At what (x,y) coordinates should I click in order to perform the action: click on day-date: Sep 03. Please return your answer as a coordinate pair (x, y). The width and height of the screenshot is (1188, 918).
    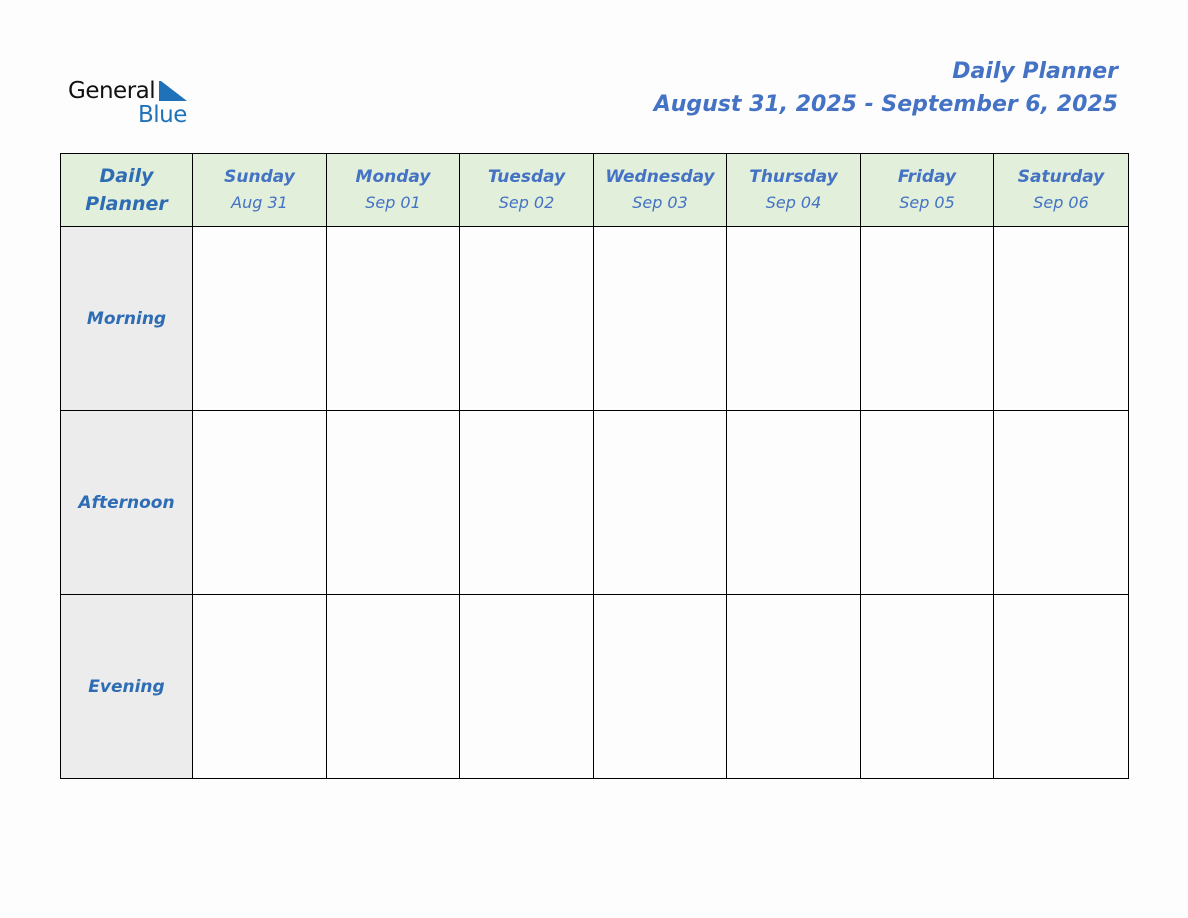
    Looking at the image, I should click on (660, 202).